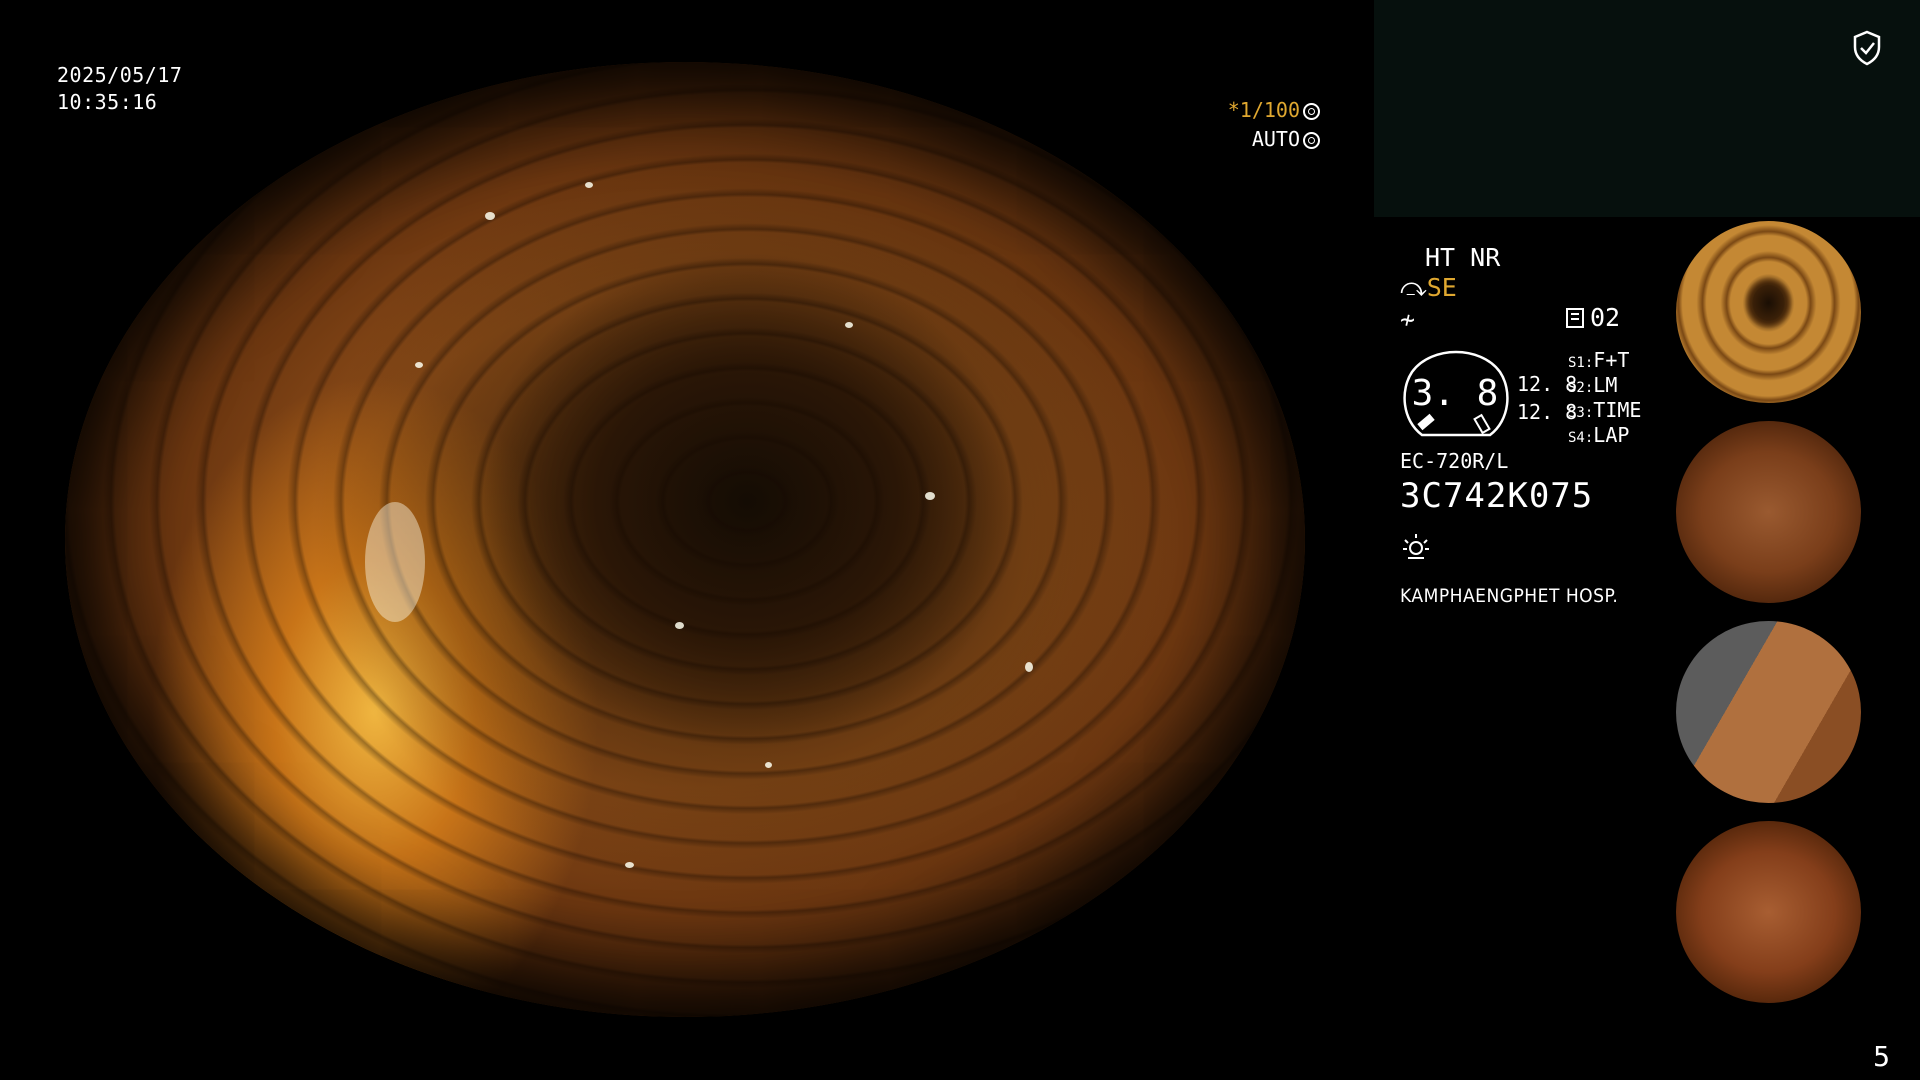 The height and width of the screenshot is (1080, 1920). Describe the element at coordinates (1575, 318) in the screenshot. I see `memory-icon` at that location.